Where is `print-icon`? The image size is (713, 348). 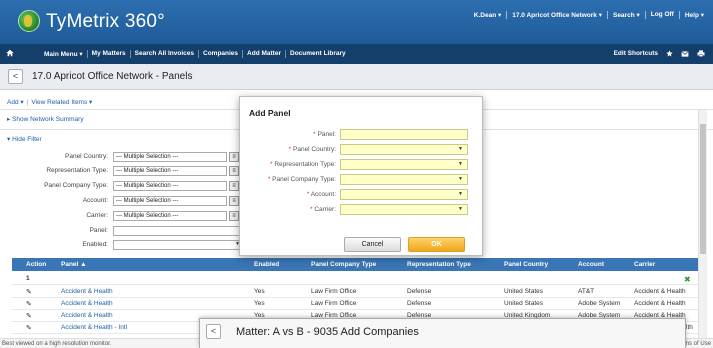
print-icon is located at coordinates (701, 53).